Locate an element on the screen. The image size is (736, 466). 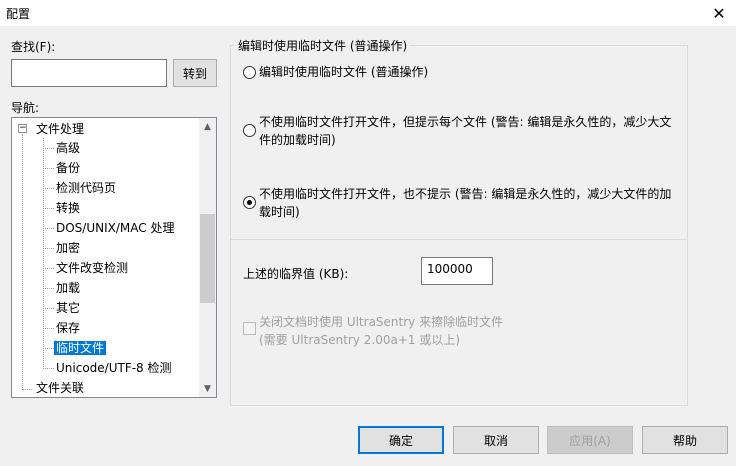
apply-button: 应用(A) is located at coordinates (590, 440).